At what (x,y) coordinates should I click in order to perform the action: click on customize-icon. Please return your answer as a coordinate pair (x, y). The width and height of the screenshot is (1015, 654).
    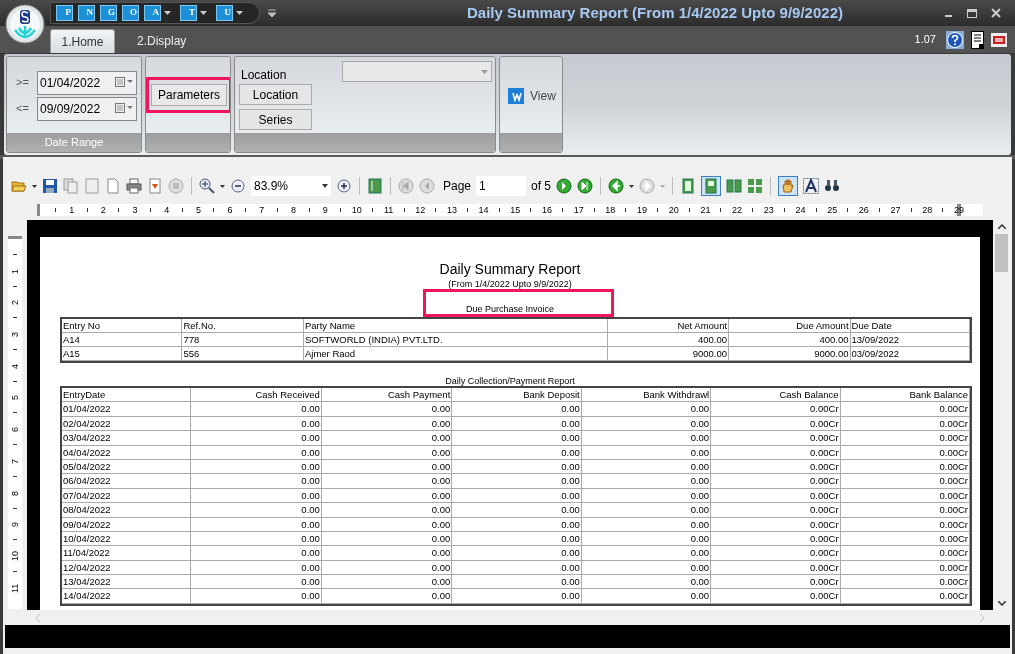
    Looking at the image, I should click on (272, 13).